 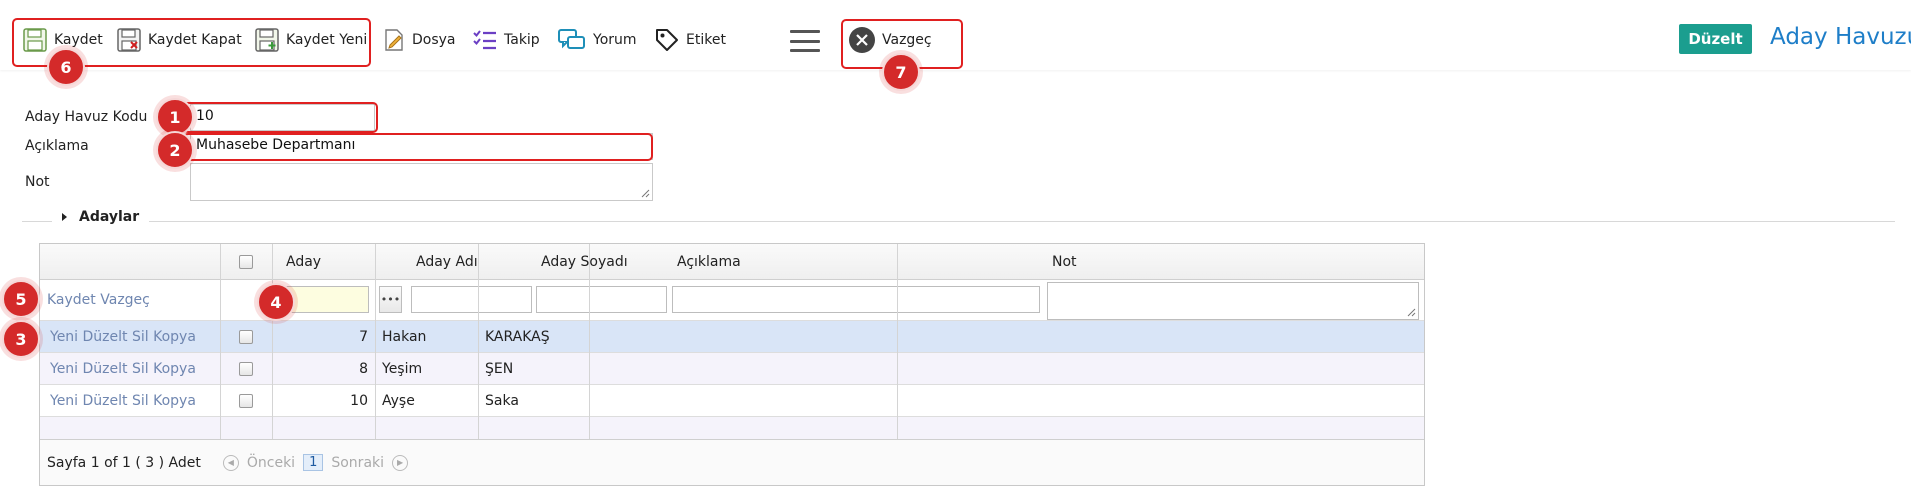 I want to click on edit-button: Düzelt, so click(x=1715, y=39).